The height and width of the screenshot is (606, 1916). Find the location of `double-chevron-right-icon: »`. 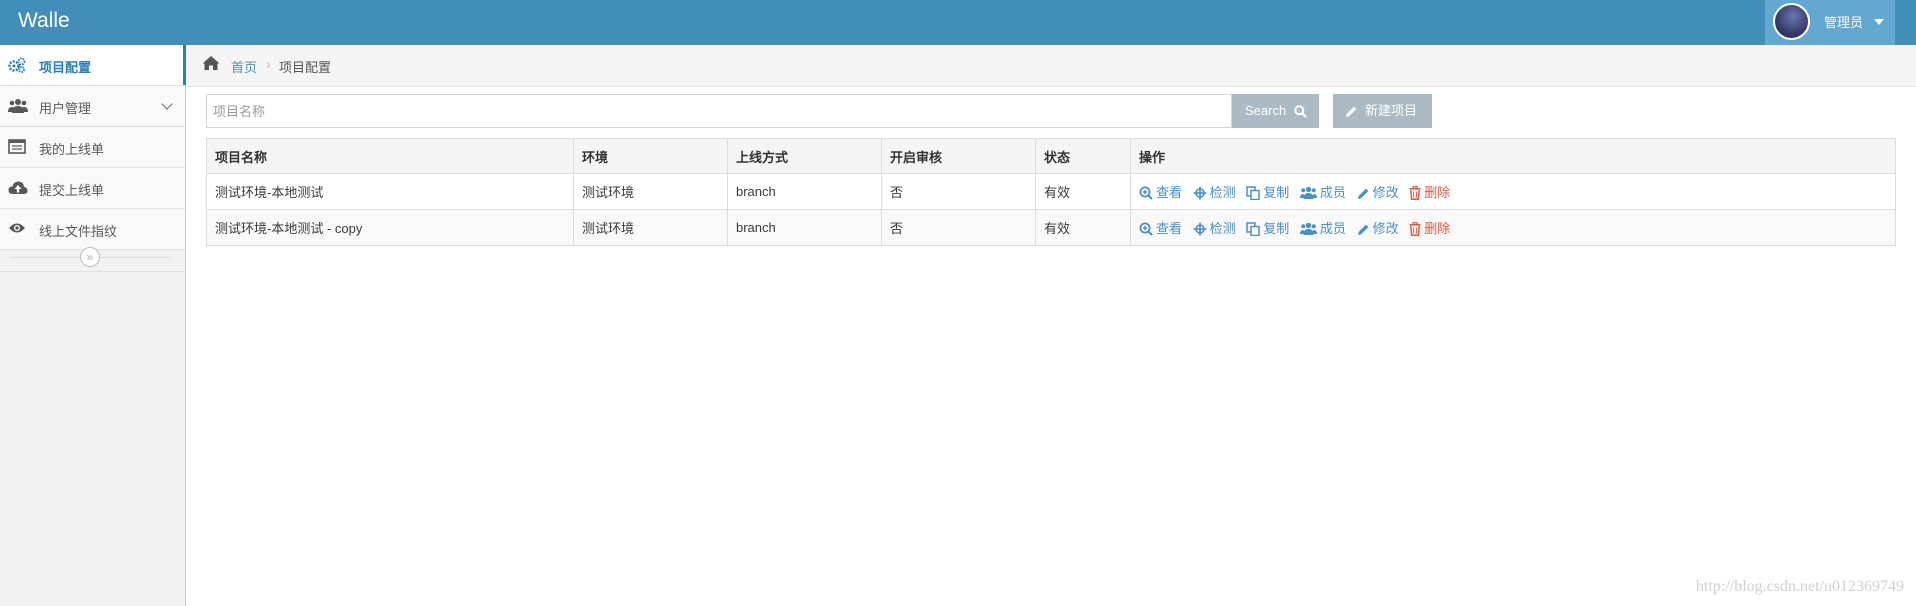

double-chevron-right-icon: » is located at coordinates (90, 257).